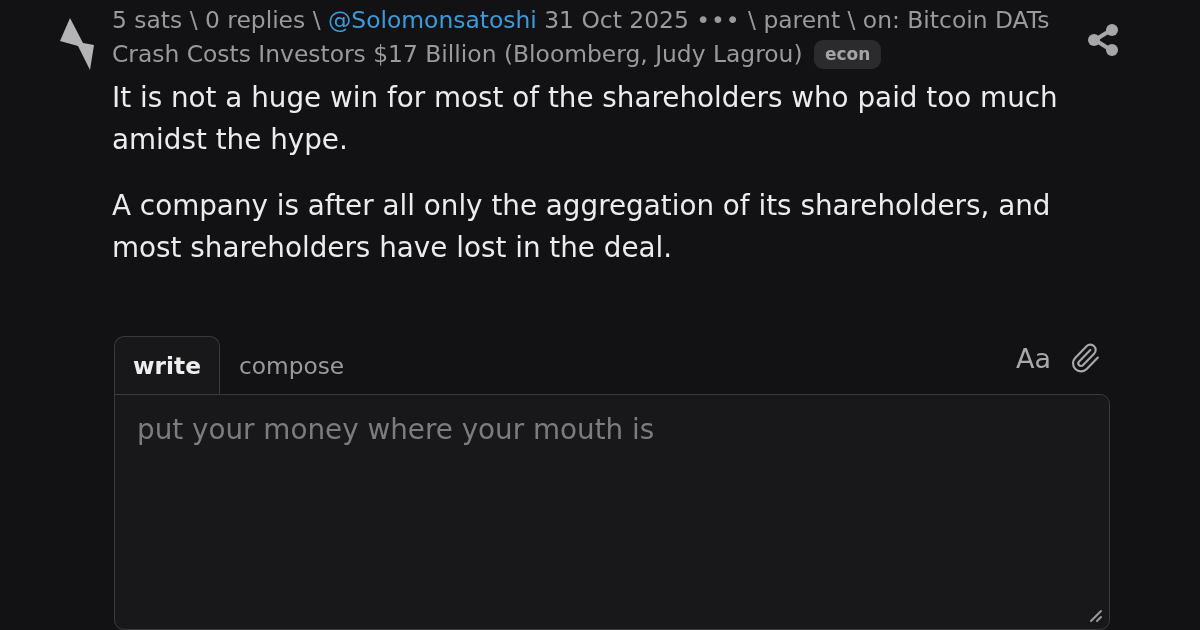  What do you see at coordinates (848, 54) in the screenshot?
I see `topic-tag: econ` at bounding box center [848, 54].